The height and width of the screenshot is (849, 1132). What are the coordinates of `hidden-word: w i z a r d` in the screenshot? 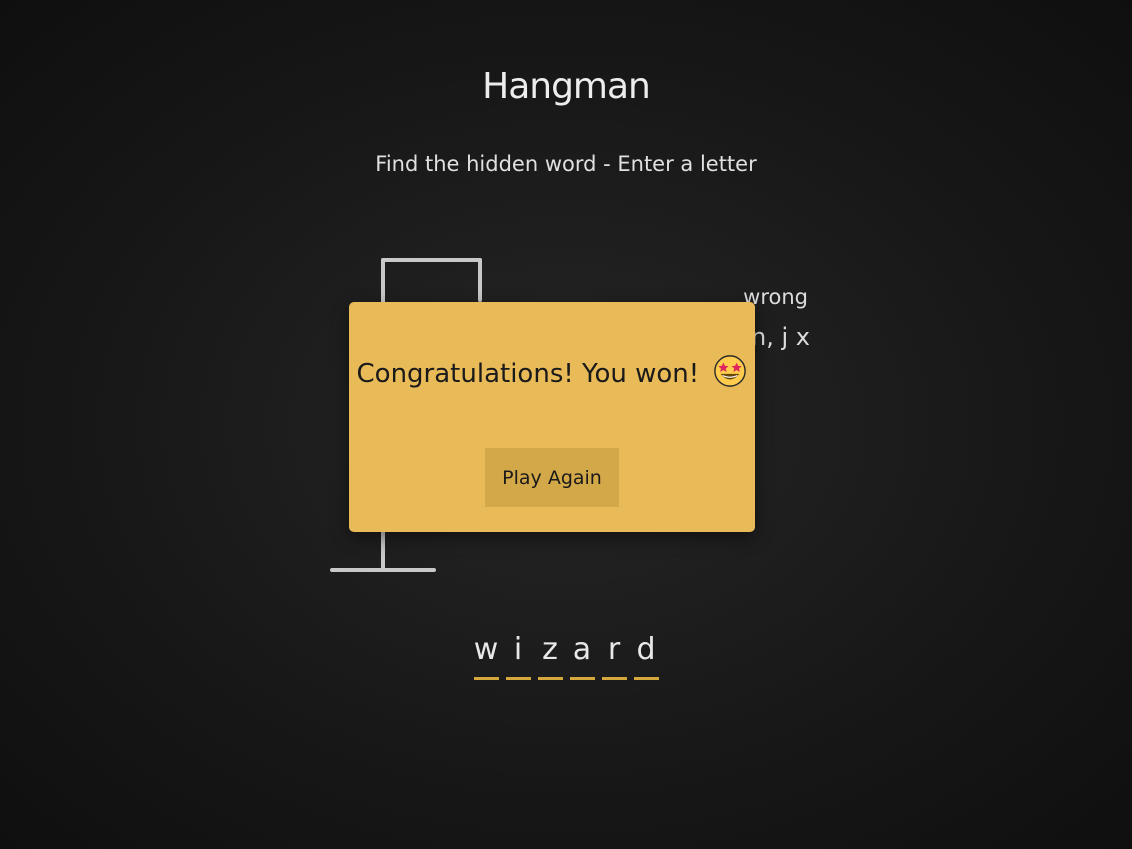 It's located at (566, 654).